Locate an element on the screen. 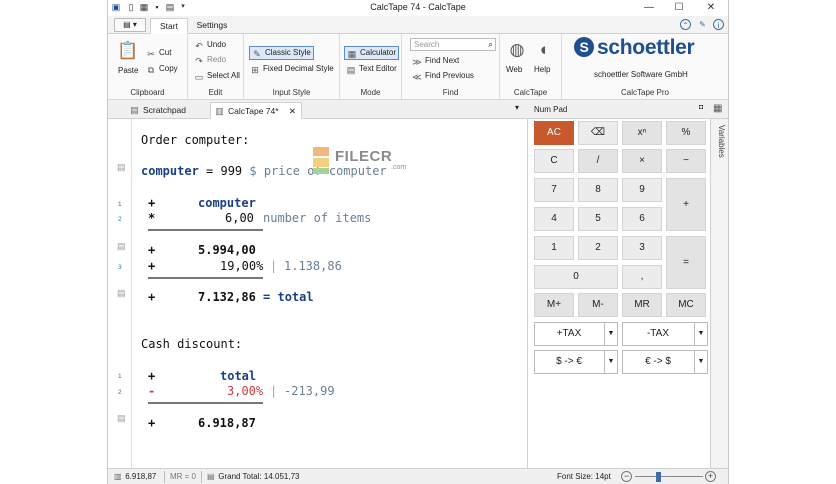  key-backspace: ⌫ is located at coordinates (598, 133).